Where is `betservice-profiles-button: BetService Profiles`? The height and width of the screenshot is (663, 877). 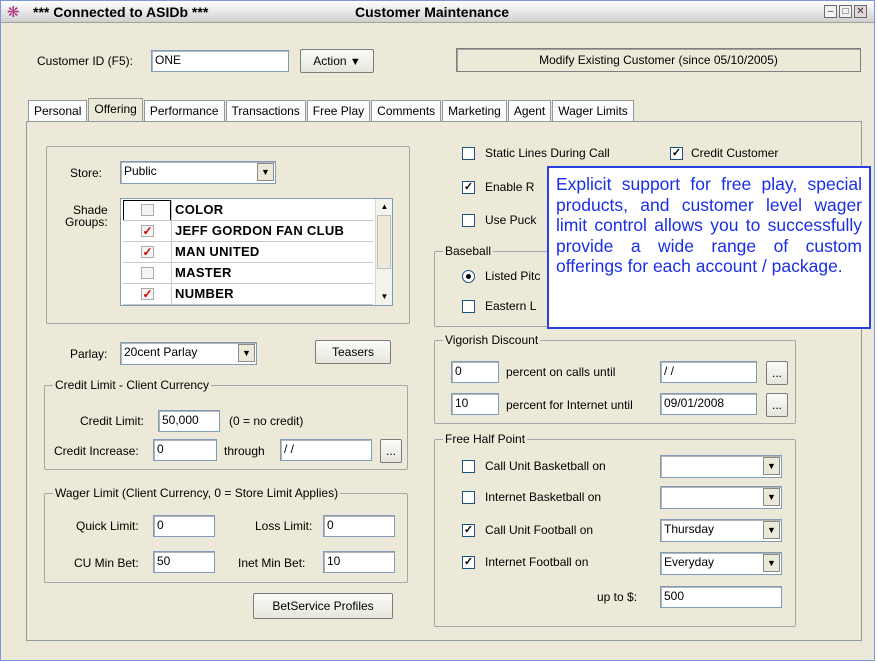 betservice-profiles-button: BetService Profiles is located at coordinates (323, 606).